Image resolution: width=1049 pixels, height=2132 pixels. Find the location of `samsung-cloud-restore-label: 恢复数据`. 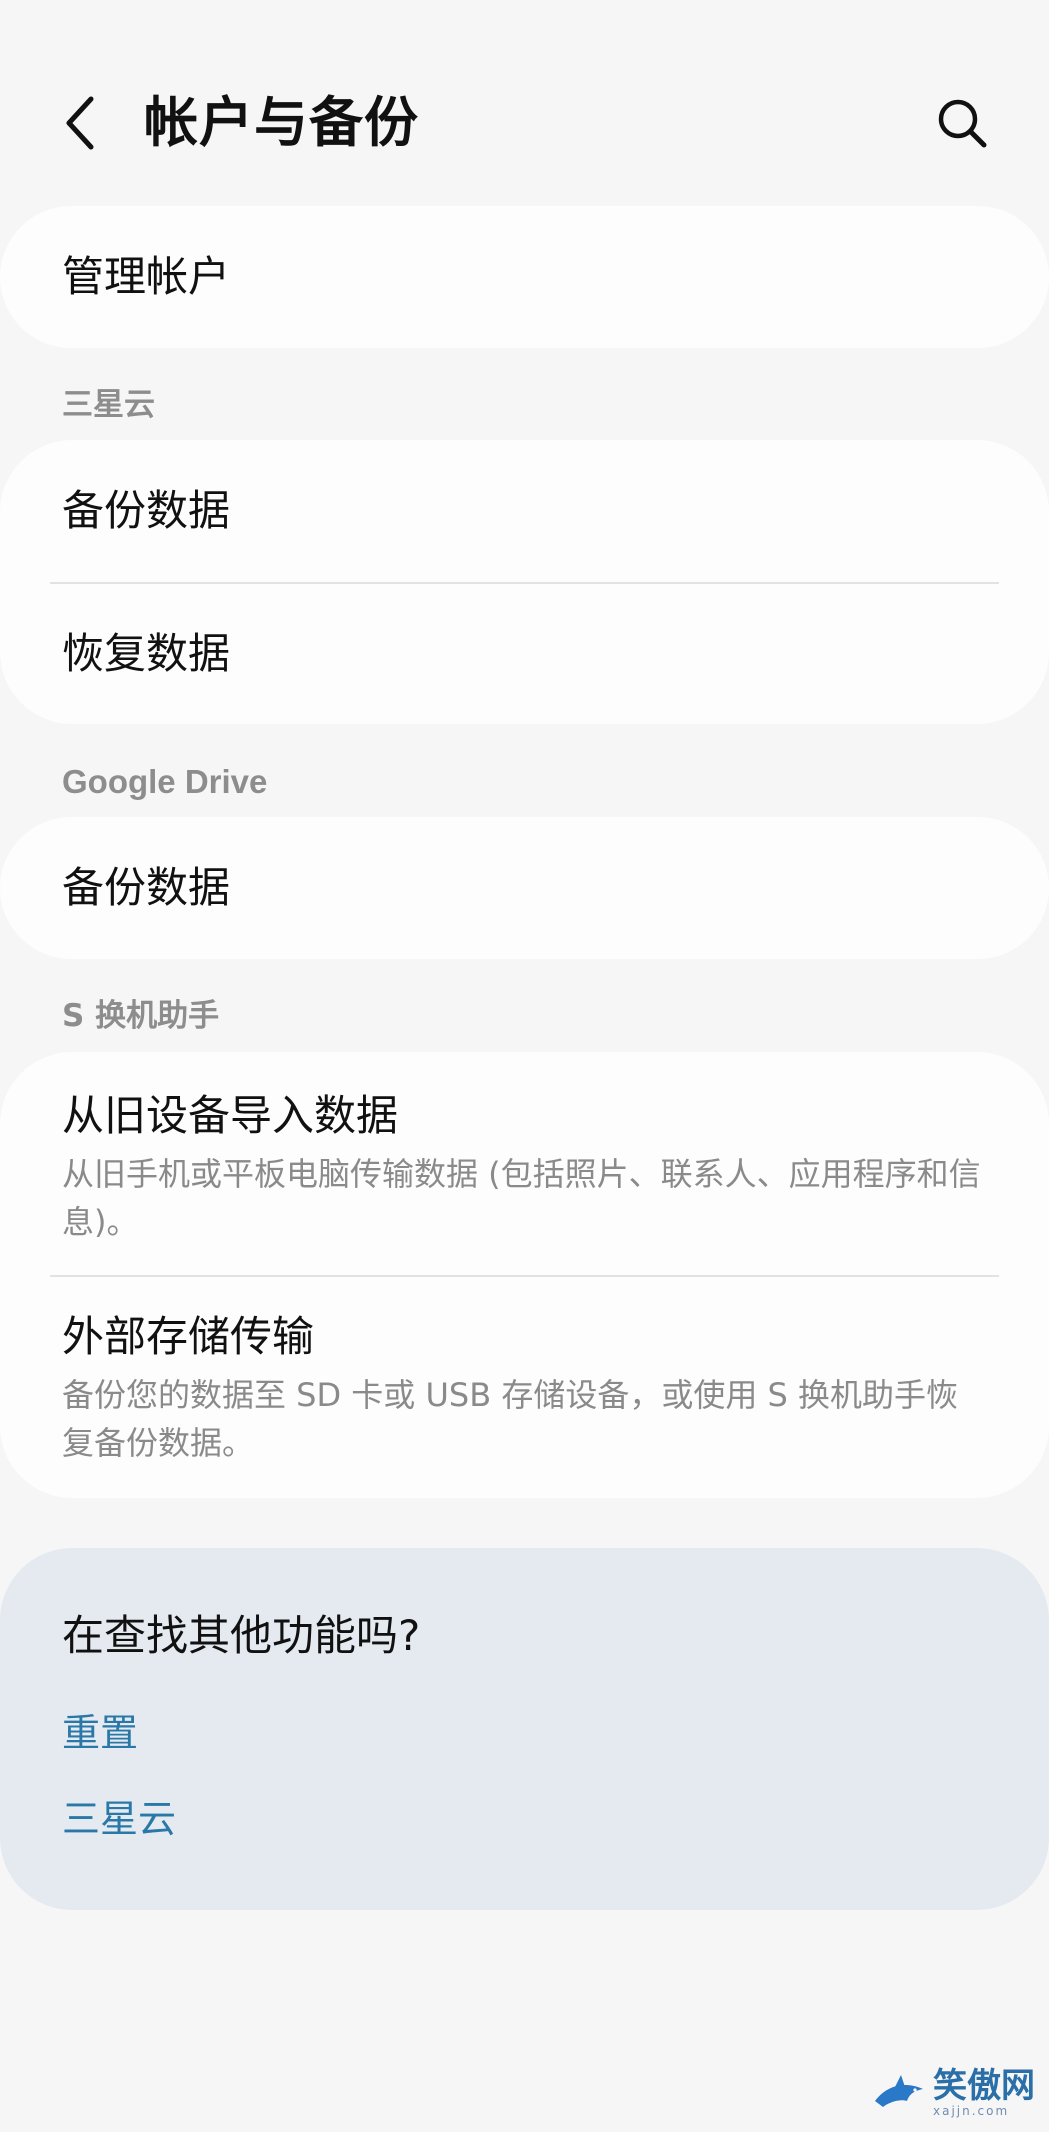

samsung-cloud-restore-label: 恢复数据 is located at coordinates (146, 653).